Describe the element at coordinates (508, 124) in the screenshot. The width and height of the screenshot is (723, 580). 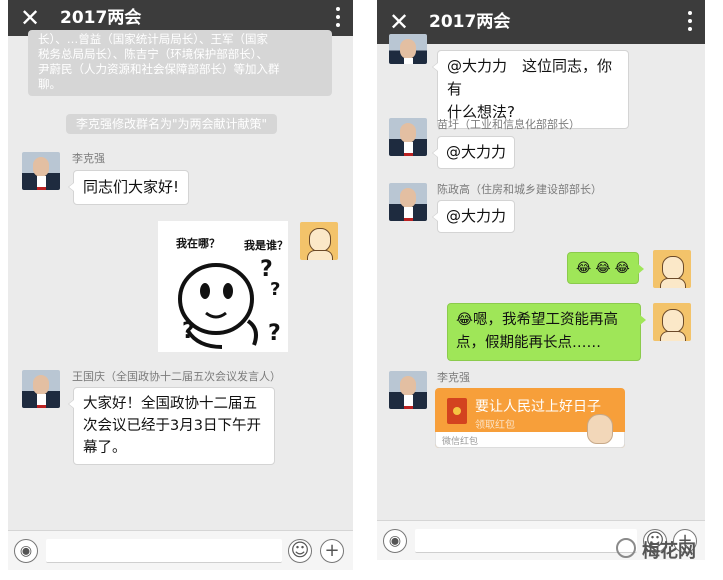
I see `sender-name: 苗圩（工业和信息化部部长）` at that location.